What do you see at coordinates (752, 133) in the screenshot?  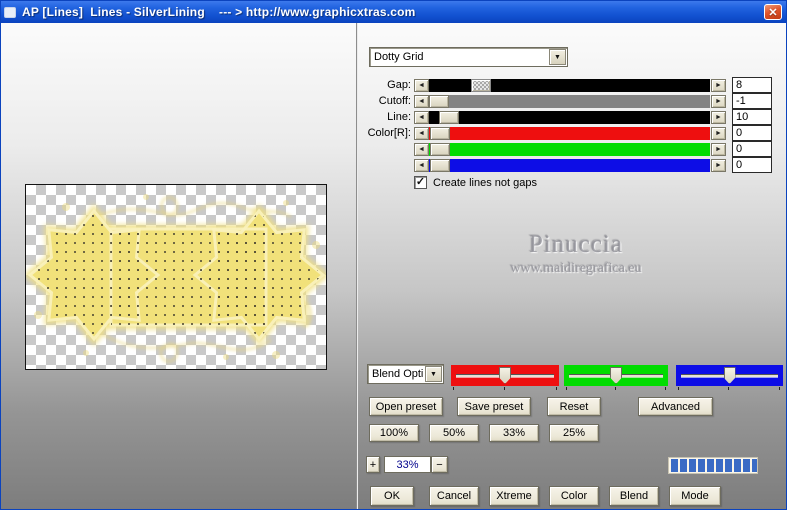 I see `slider-value-color-r: 0` at bounding box center [752, 133].